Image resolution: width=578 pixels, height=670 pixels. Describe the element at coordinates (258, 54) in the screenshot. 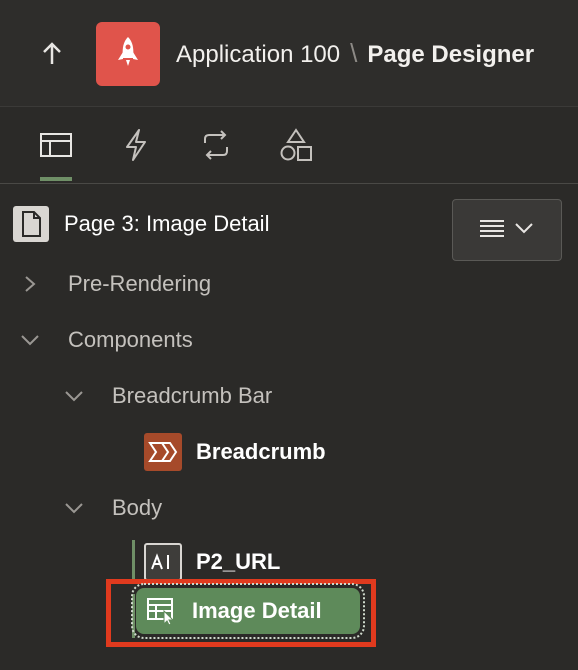

I see `app-name-link: Application 100` at that location.